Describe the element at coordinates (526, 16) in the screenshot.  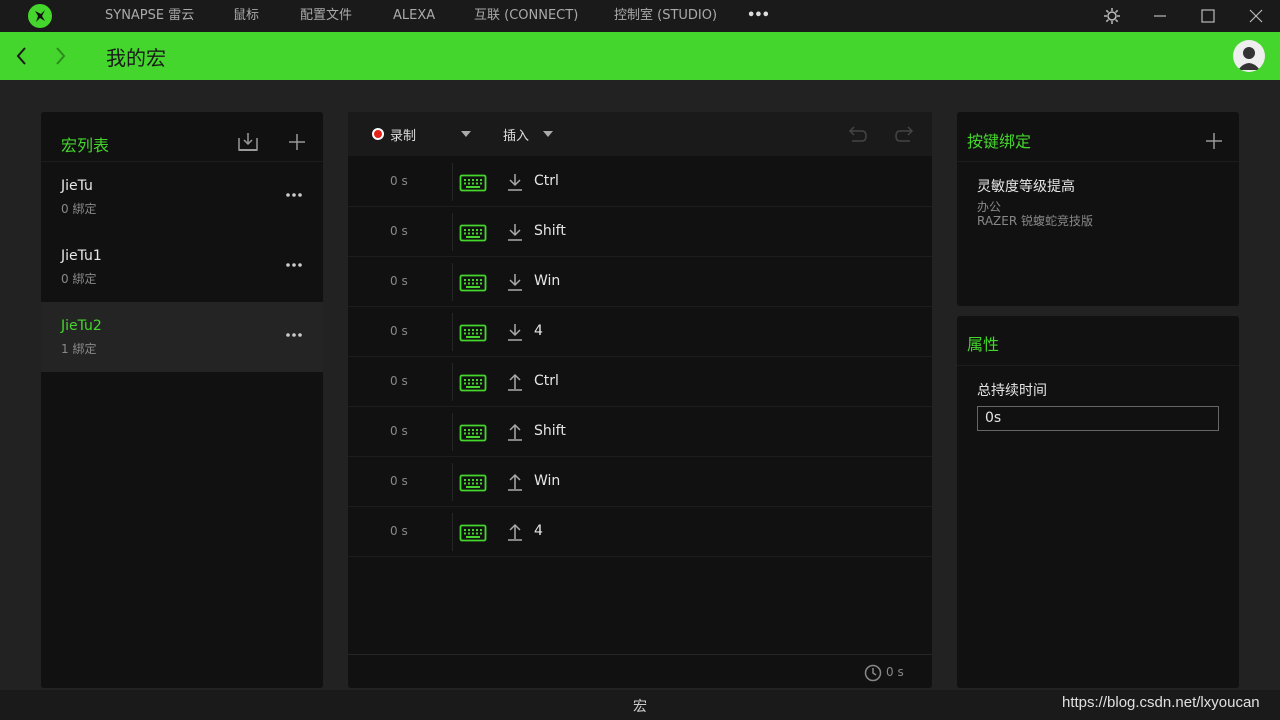
I see `nav-connect: 互联 (CONNECT)` at that location.